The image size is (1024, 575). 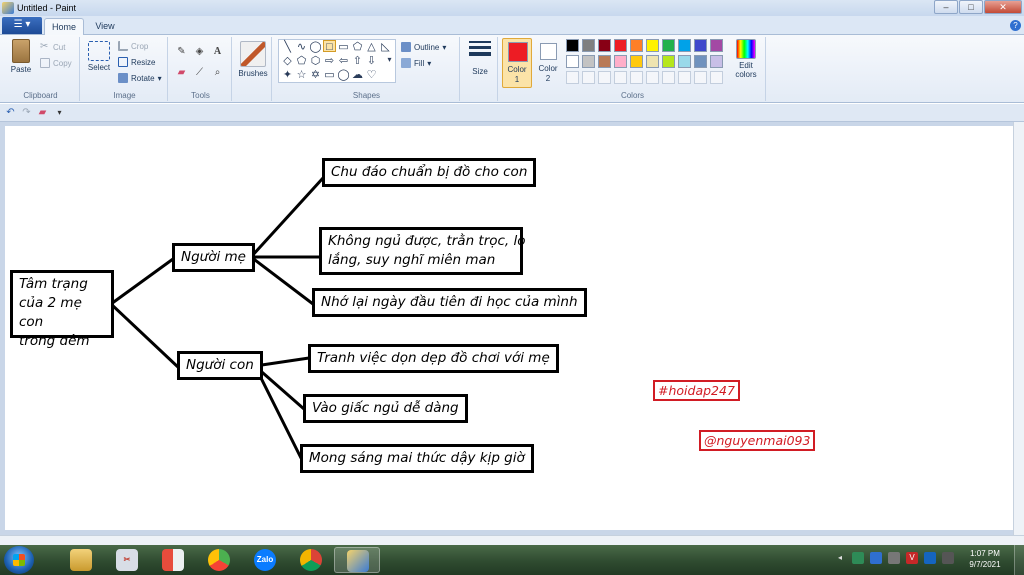 What do you see at coordinates (199, 72) in the screenshot?
I see `color-picker-icon: ⟋` at bounding box center [199, 72].